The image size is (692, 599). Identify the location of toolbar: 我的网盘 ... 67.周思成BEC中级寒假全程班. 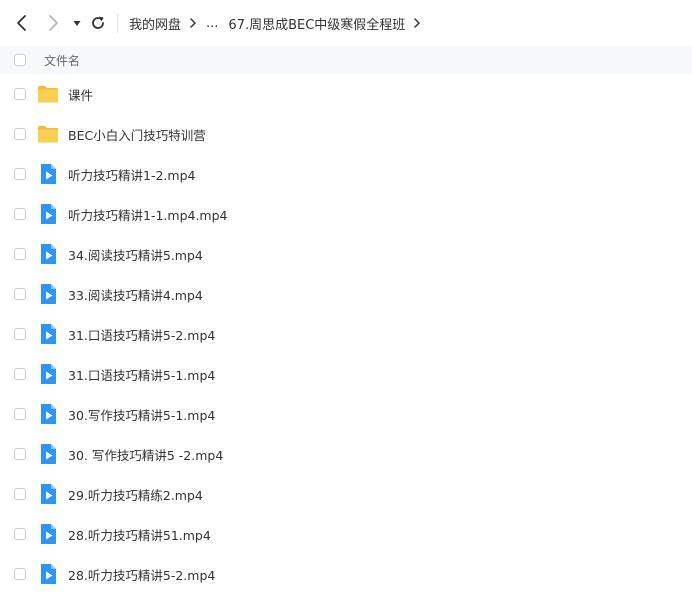
(346, 23).